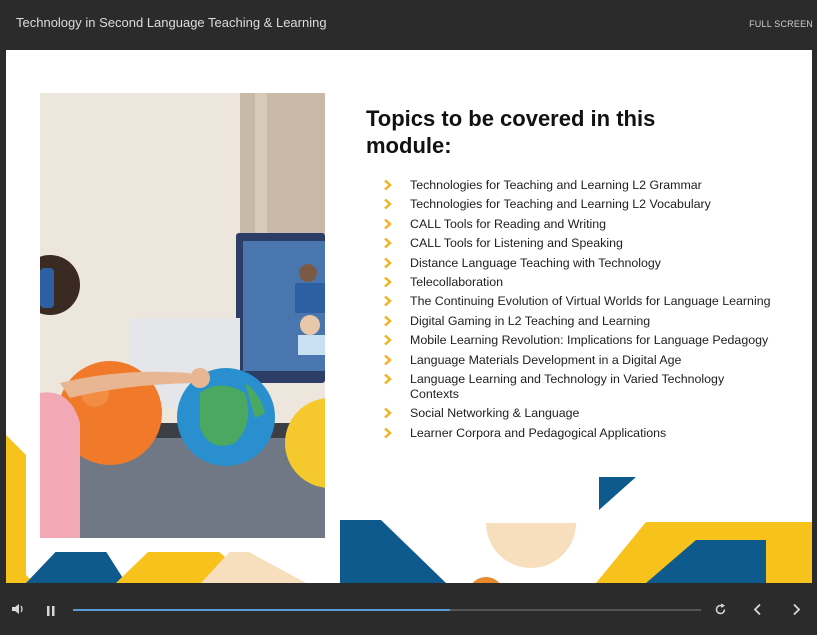 This screenshot has height=635, width=817. I want to click on fullscreen-button: FULL SCREEN, so click(781, 24).